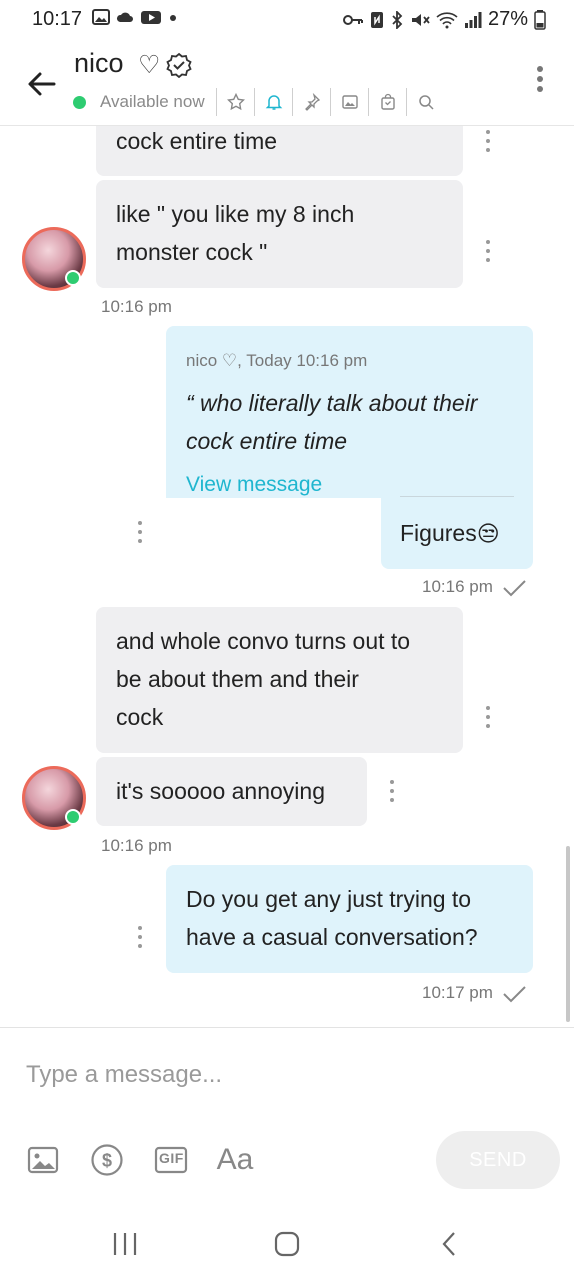 This screenshot has width=574, height=1280. Describe the element at coordinates (287, 83) in the screenshot. I see `chat-header: nico ♡ Available now` at that location.